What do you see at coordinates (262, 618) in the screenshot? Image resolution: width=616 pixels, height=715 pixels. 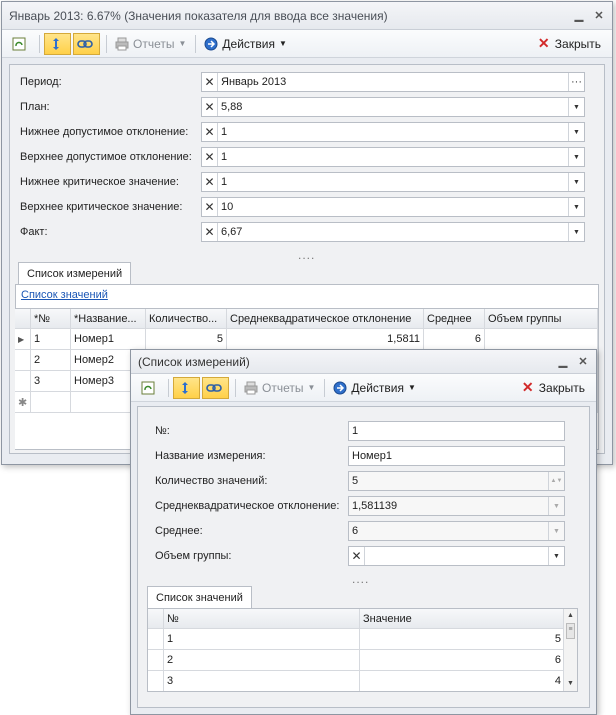 I see `column-header: №` at bounding box center [262, 618].